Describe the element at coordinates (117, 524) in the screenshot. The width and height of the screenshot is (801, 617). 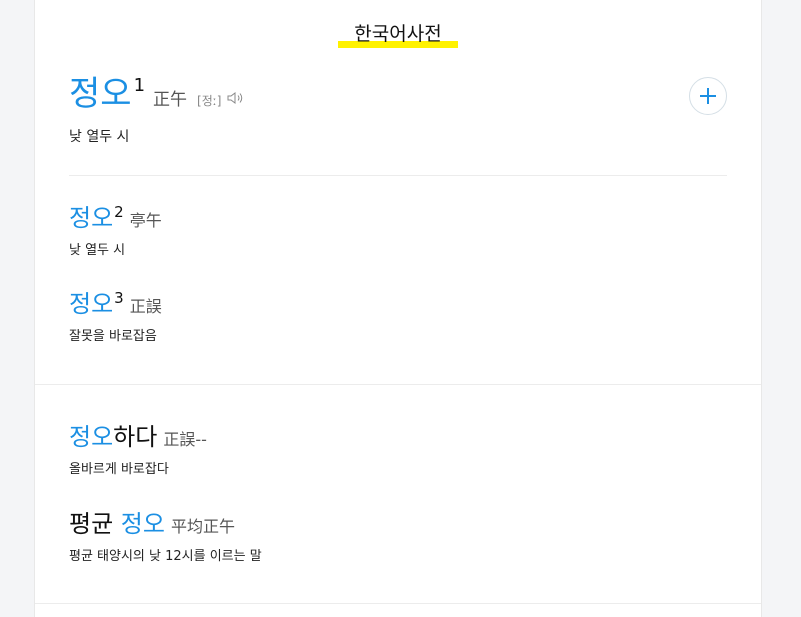
I see `related-headword-link: 평균 정오` at that location.